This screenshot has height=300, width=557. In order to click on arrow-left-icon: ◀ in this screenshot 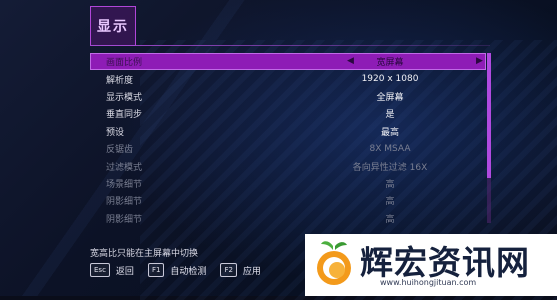, I will do `click(350, 61)`.